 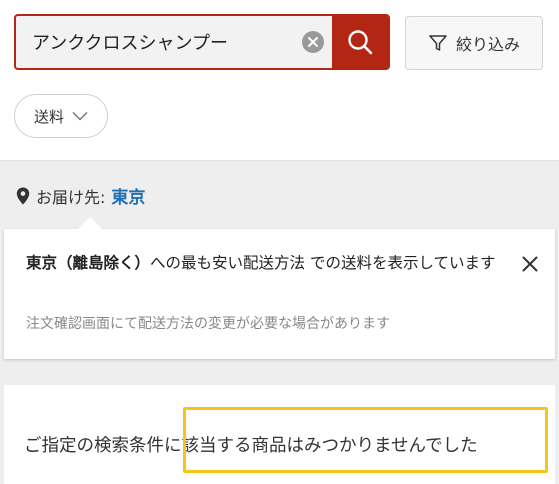 What do you see at coordinates (438, 43) in the screenshot?
I see `funnel-icon` at bounding box center [438, 43].